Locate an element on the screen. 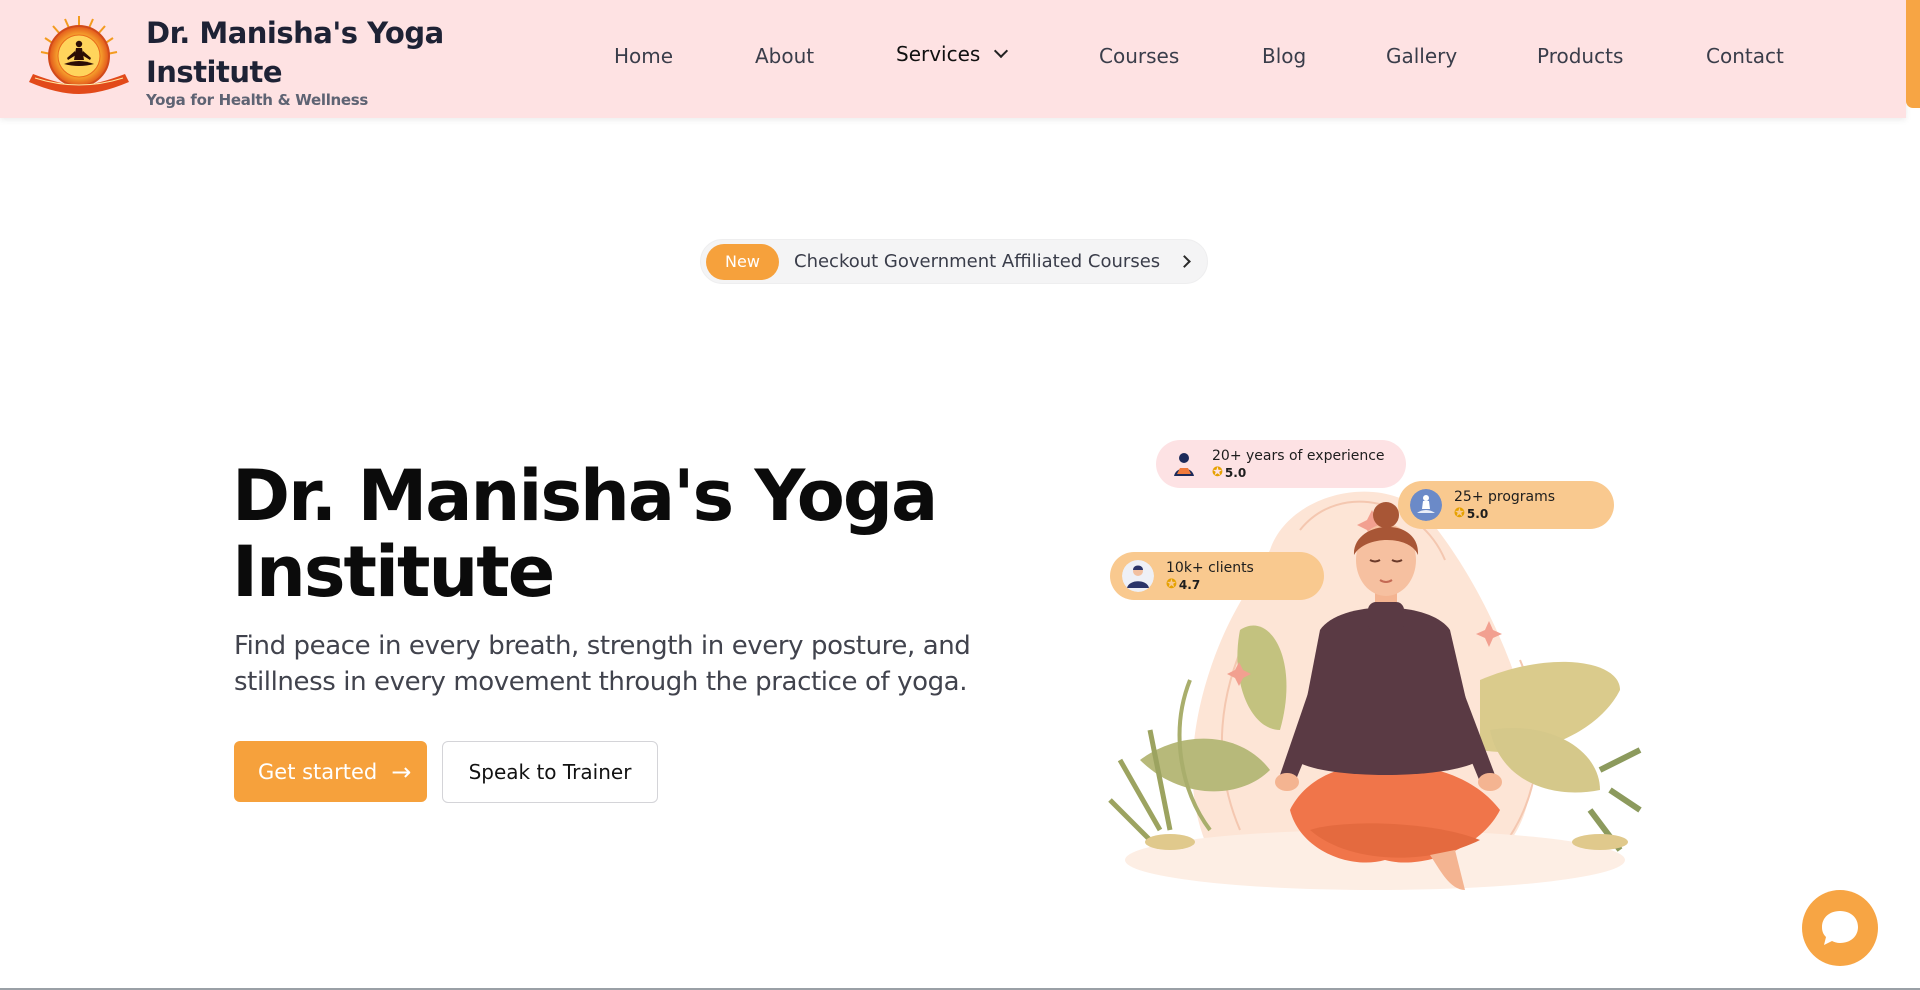 This screenshot has width=1920, height=990. nav-contact: Contact is located at coordinates (1745, 56).